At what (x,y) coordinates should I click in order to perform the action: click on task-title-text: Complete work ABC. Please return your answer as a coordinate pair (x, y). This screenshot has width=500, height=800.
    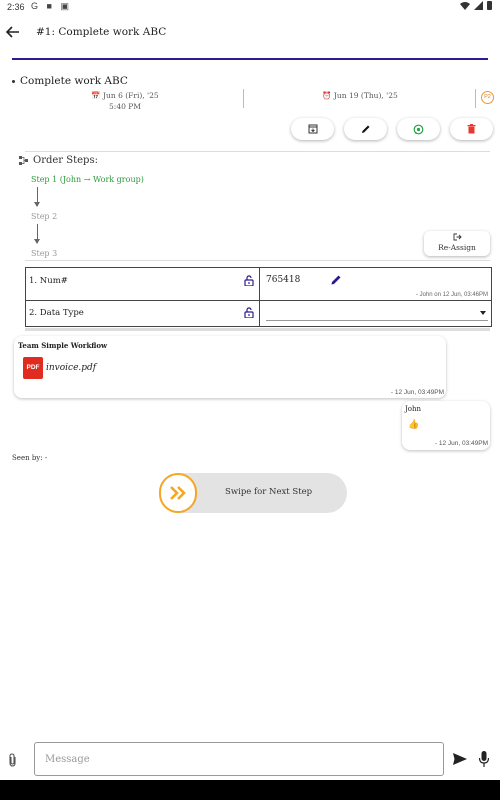
    Looking at the image, I should click on (74, 81).